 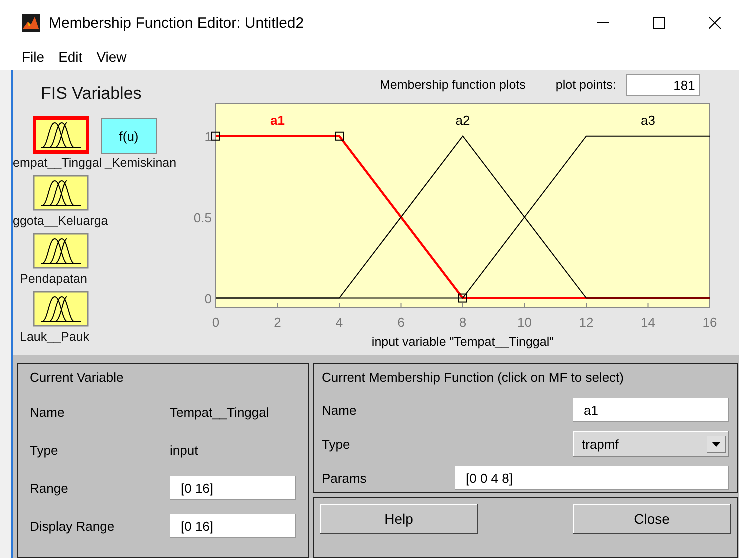 I want to click on panel-title: Current Variable, so click(x=77, y=377).